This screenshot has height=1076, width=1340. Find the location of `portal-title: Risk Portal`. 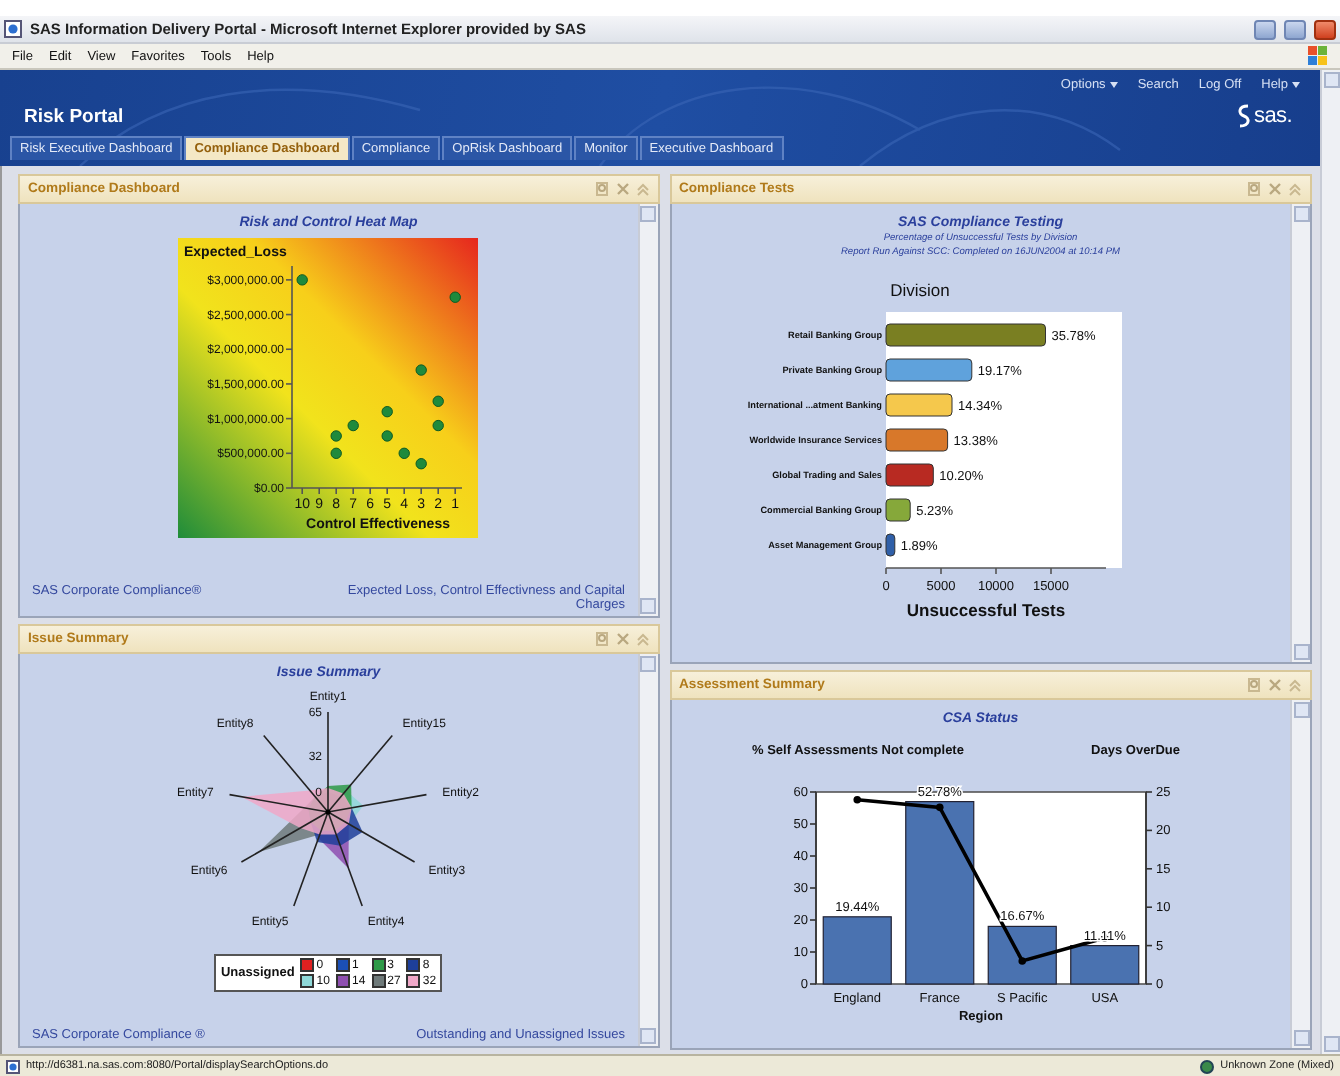

portal-title: Risk Portal is located at coordinates (74, 116).